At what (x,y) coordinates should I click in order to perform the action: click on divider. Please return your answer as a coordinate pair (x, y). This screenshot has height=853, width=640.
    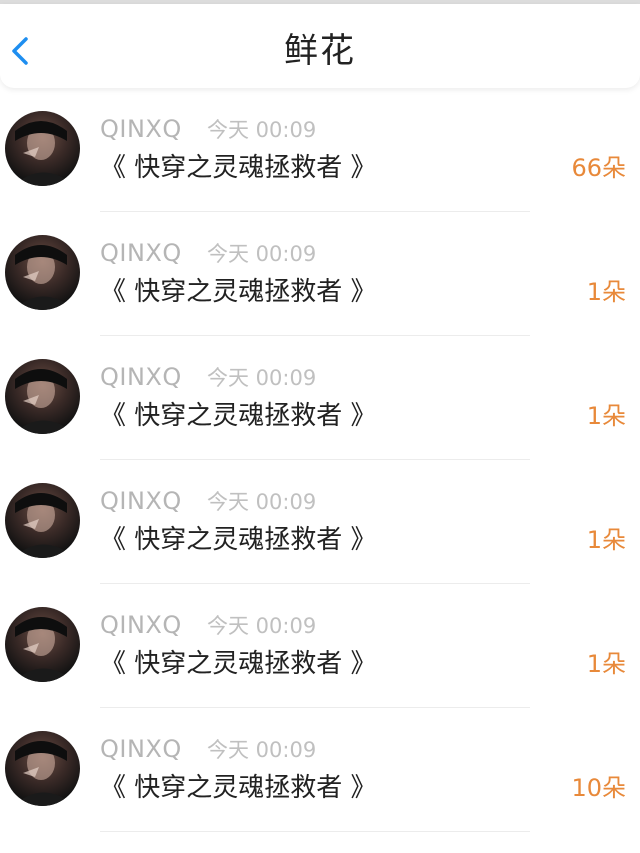
    Looking at the image, I should click on (315, 831).